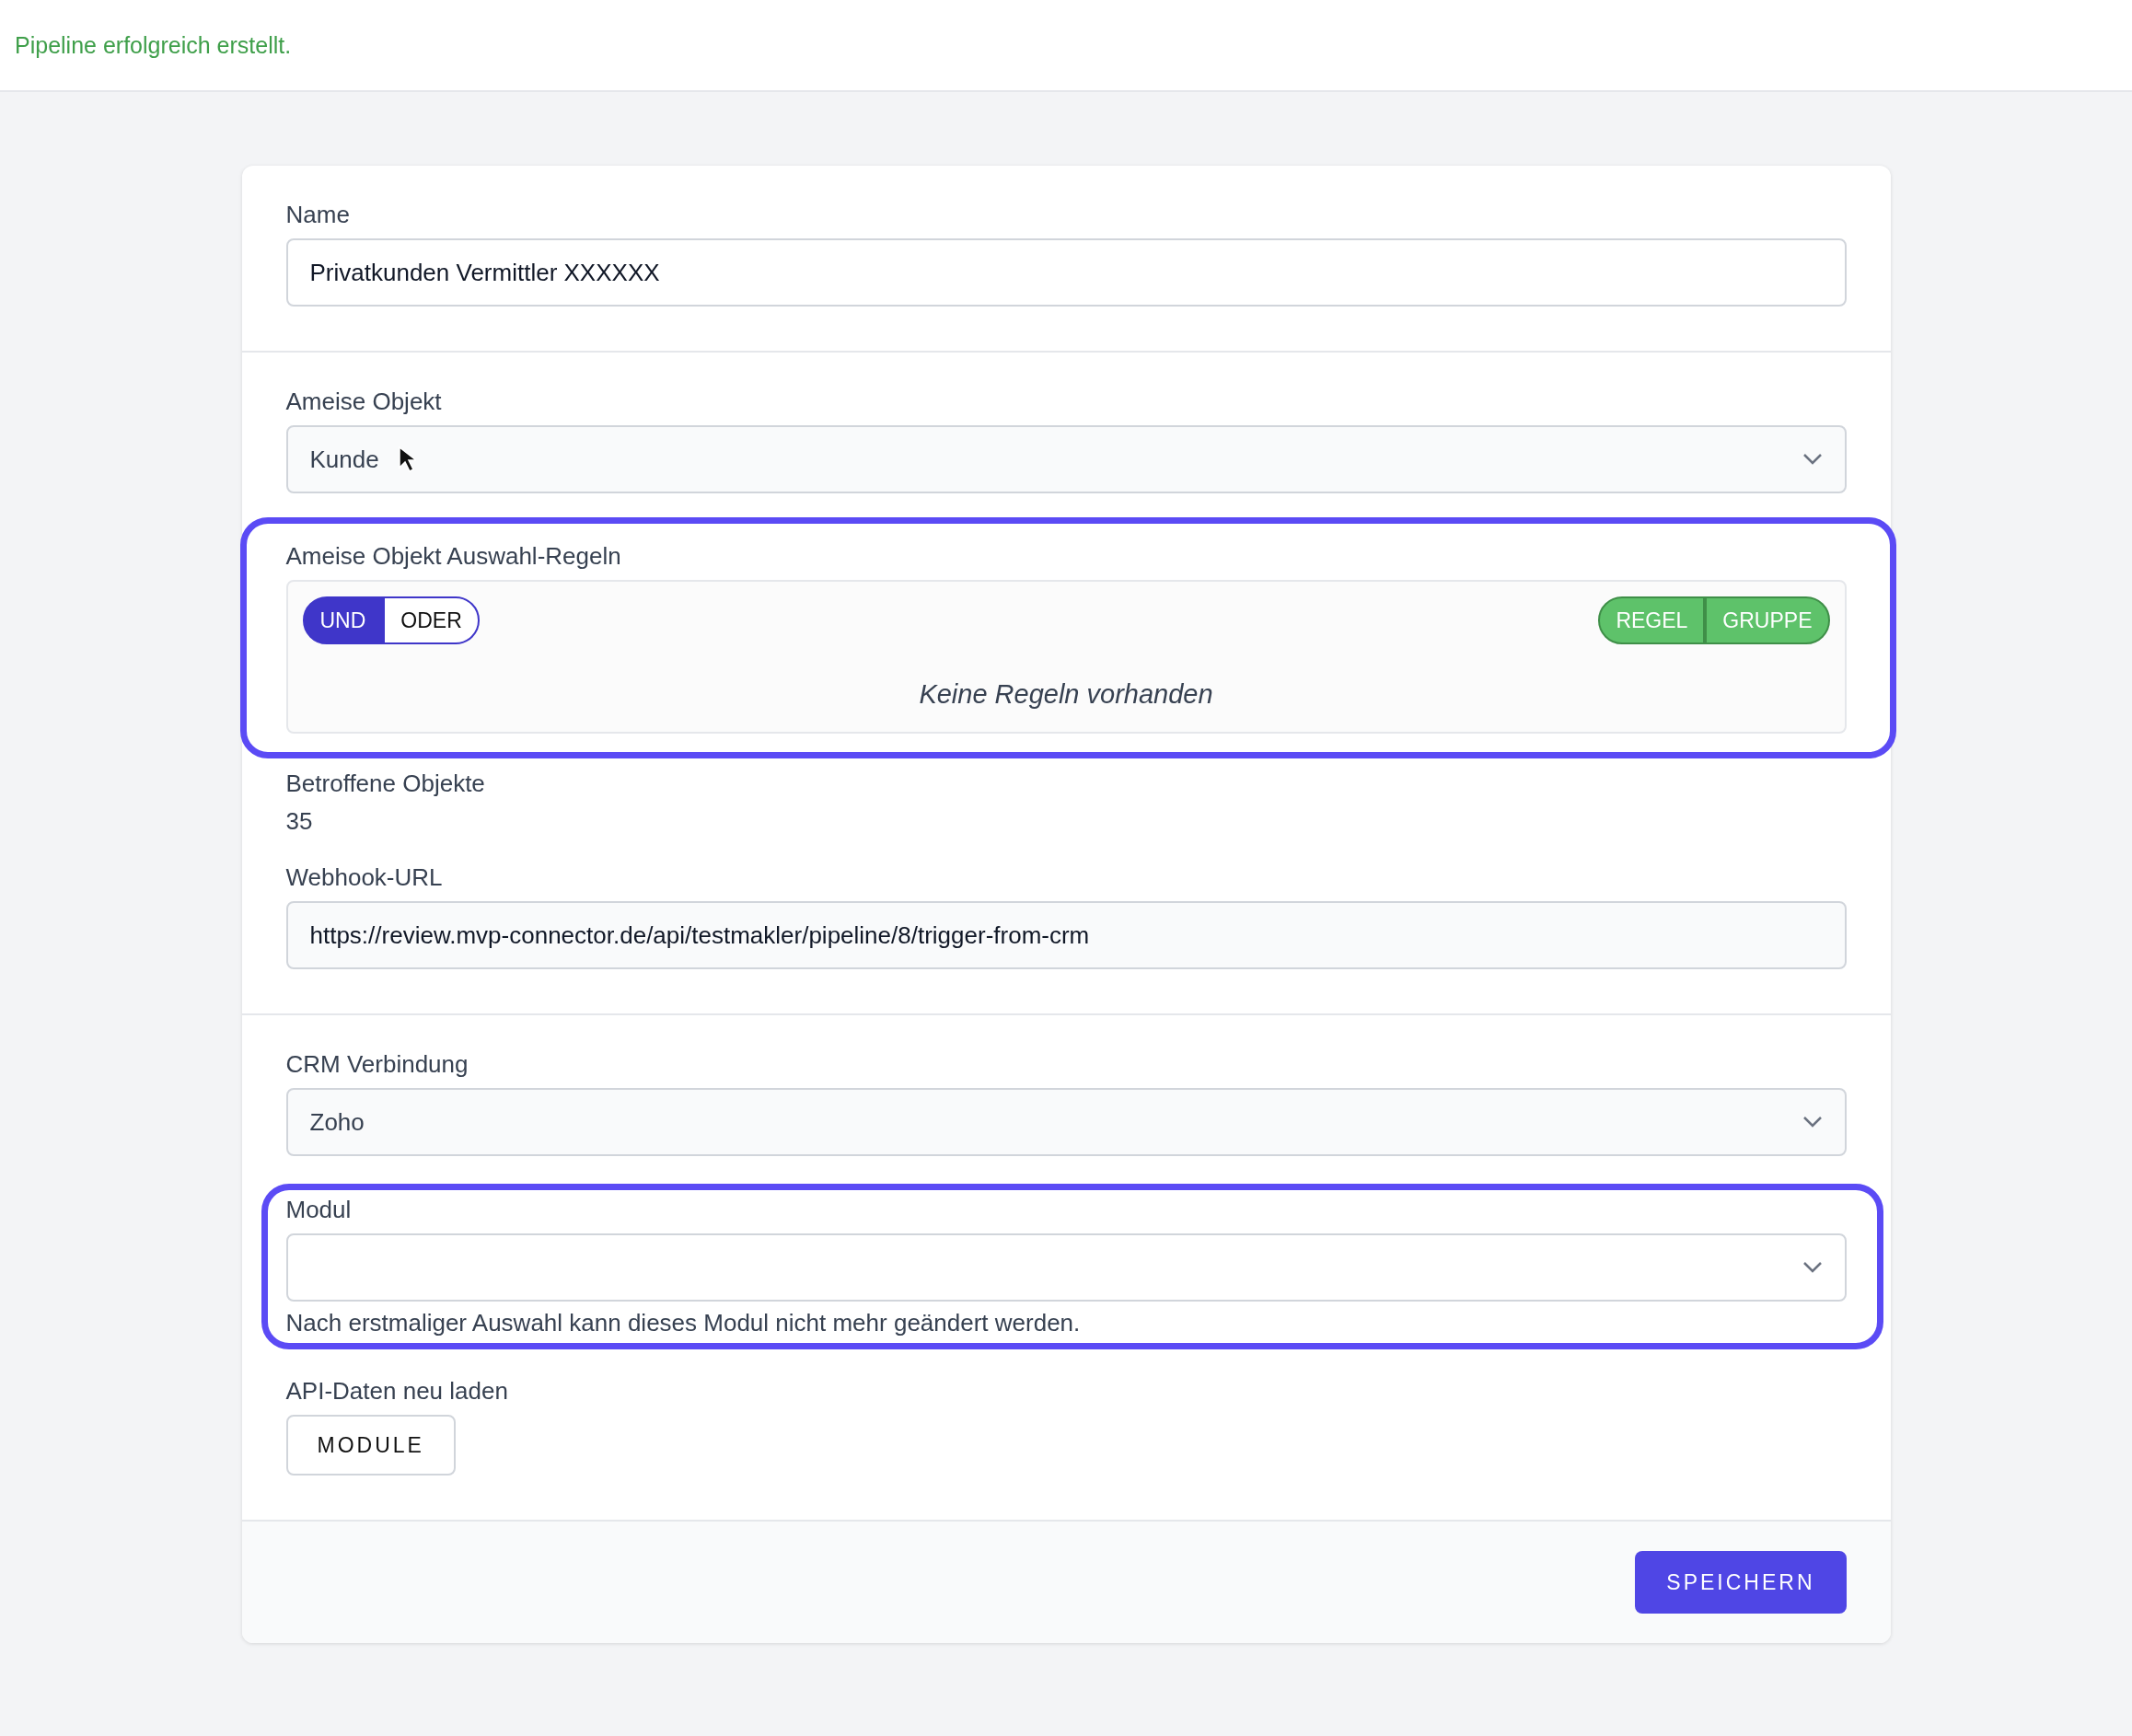  What do you see at coordinates (431, 620) in the screenshot?
I see `combinator-toggle: ODER` at bounding box center [431, 620].